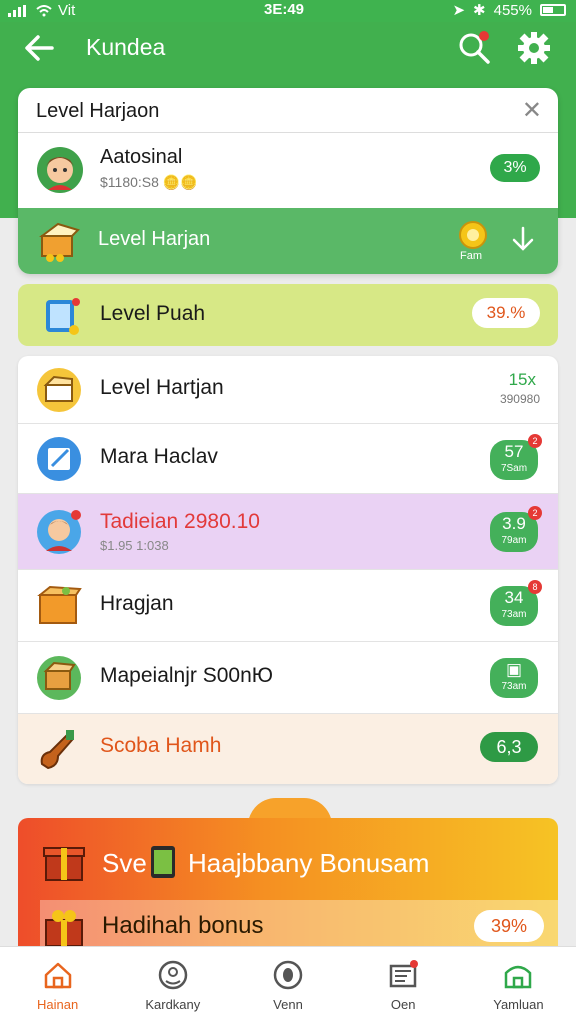 This screenshot has height=1024, width=576. I want to click on battery-icon, so click(553, 10).